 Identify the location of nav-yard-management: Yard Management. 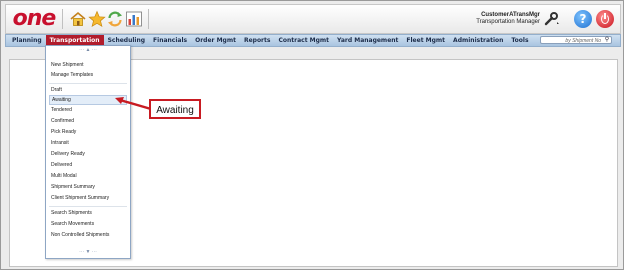
(367, 40).